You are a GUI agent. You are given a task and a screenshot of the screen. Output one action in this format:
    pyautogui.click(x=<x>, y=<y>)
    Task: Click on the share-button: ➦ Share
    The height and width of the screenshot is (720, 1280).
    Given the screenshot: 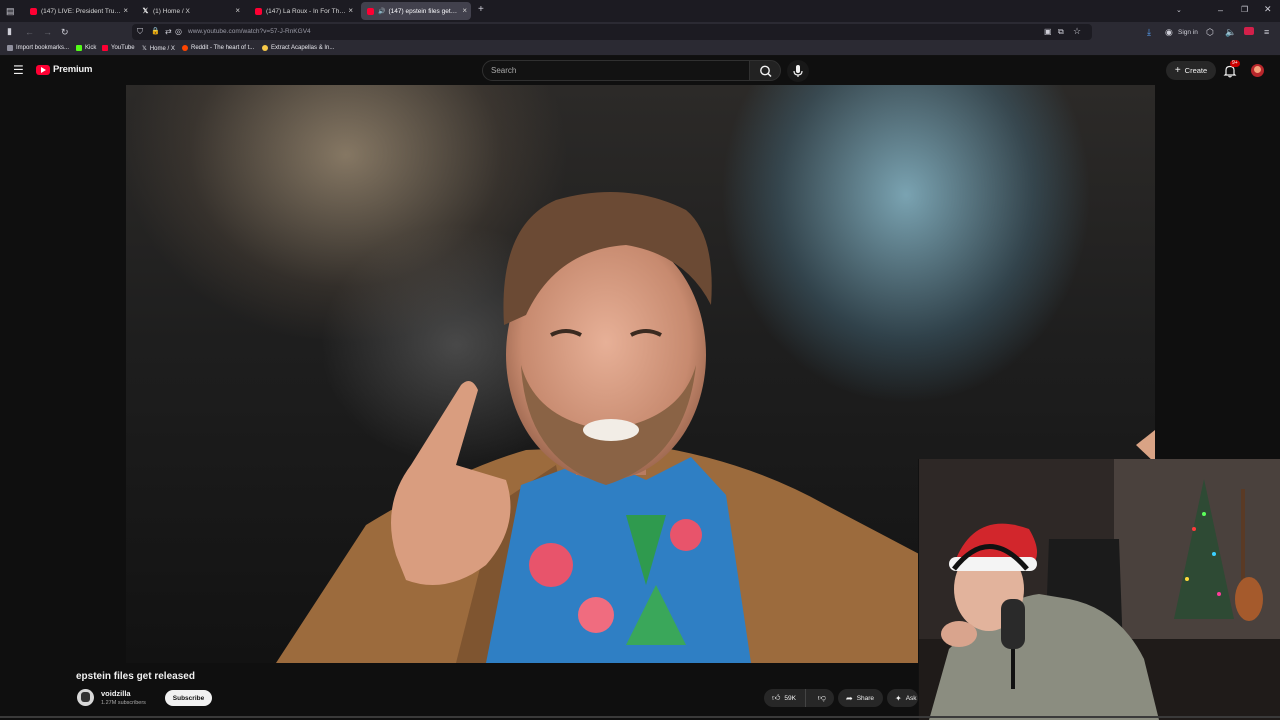 What is the action you would take?
    pyautogui.click(x=860, y=698)
    